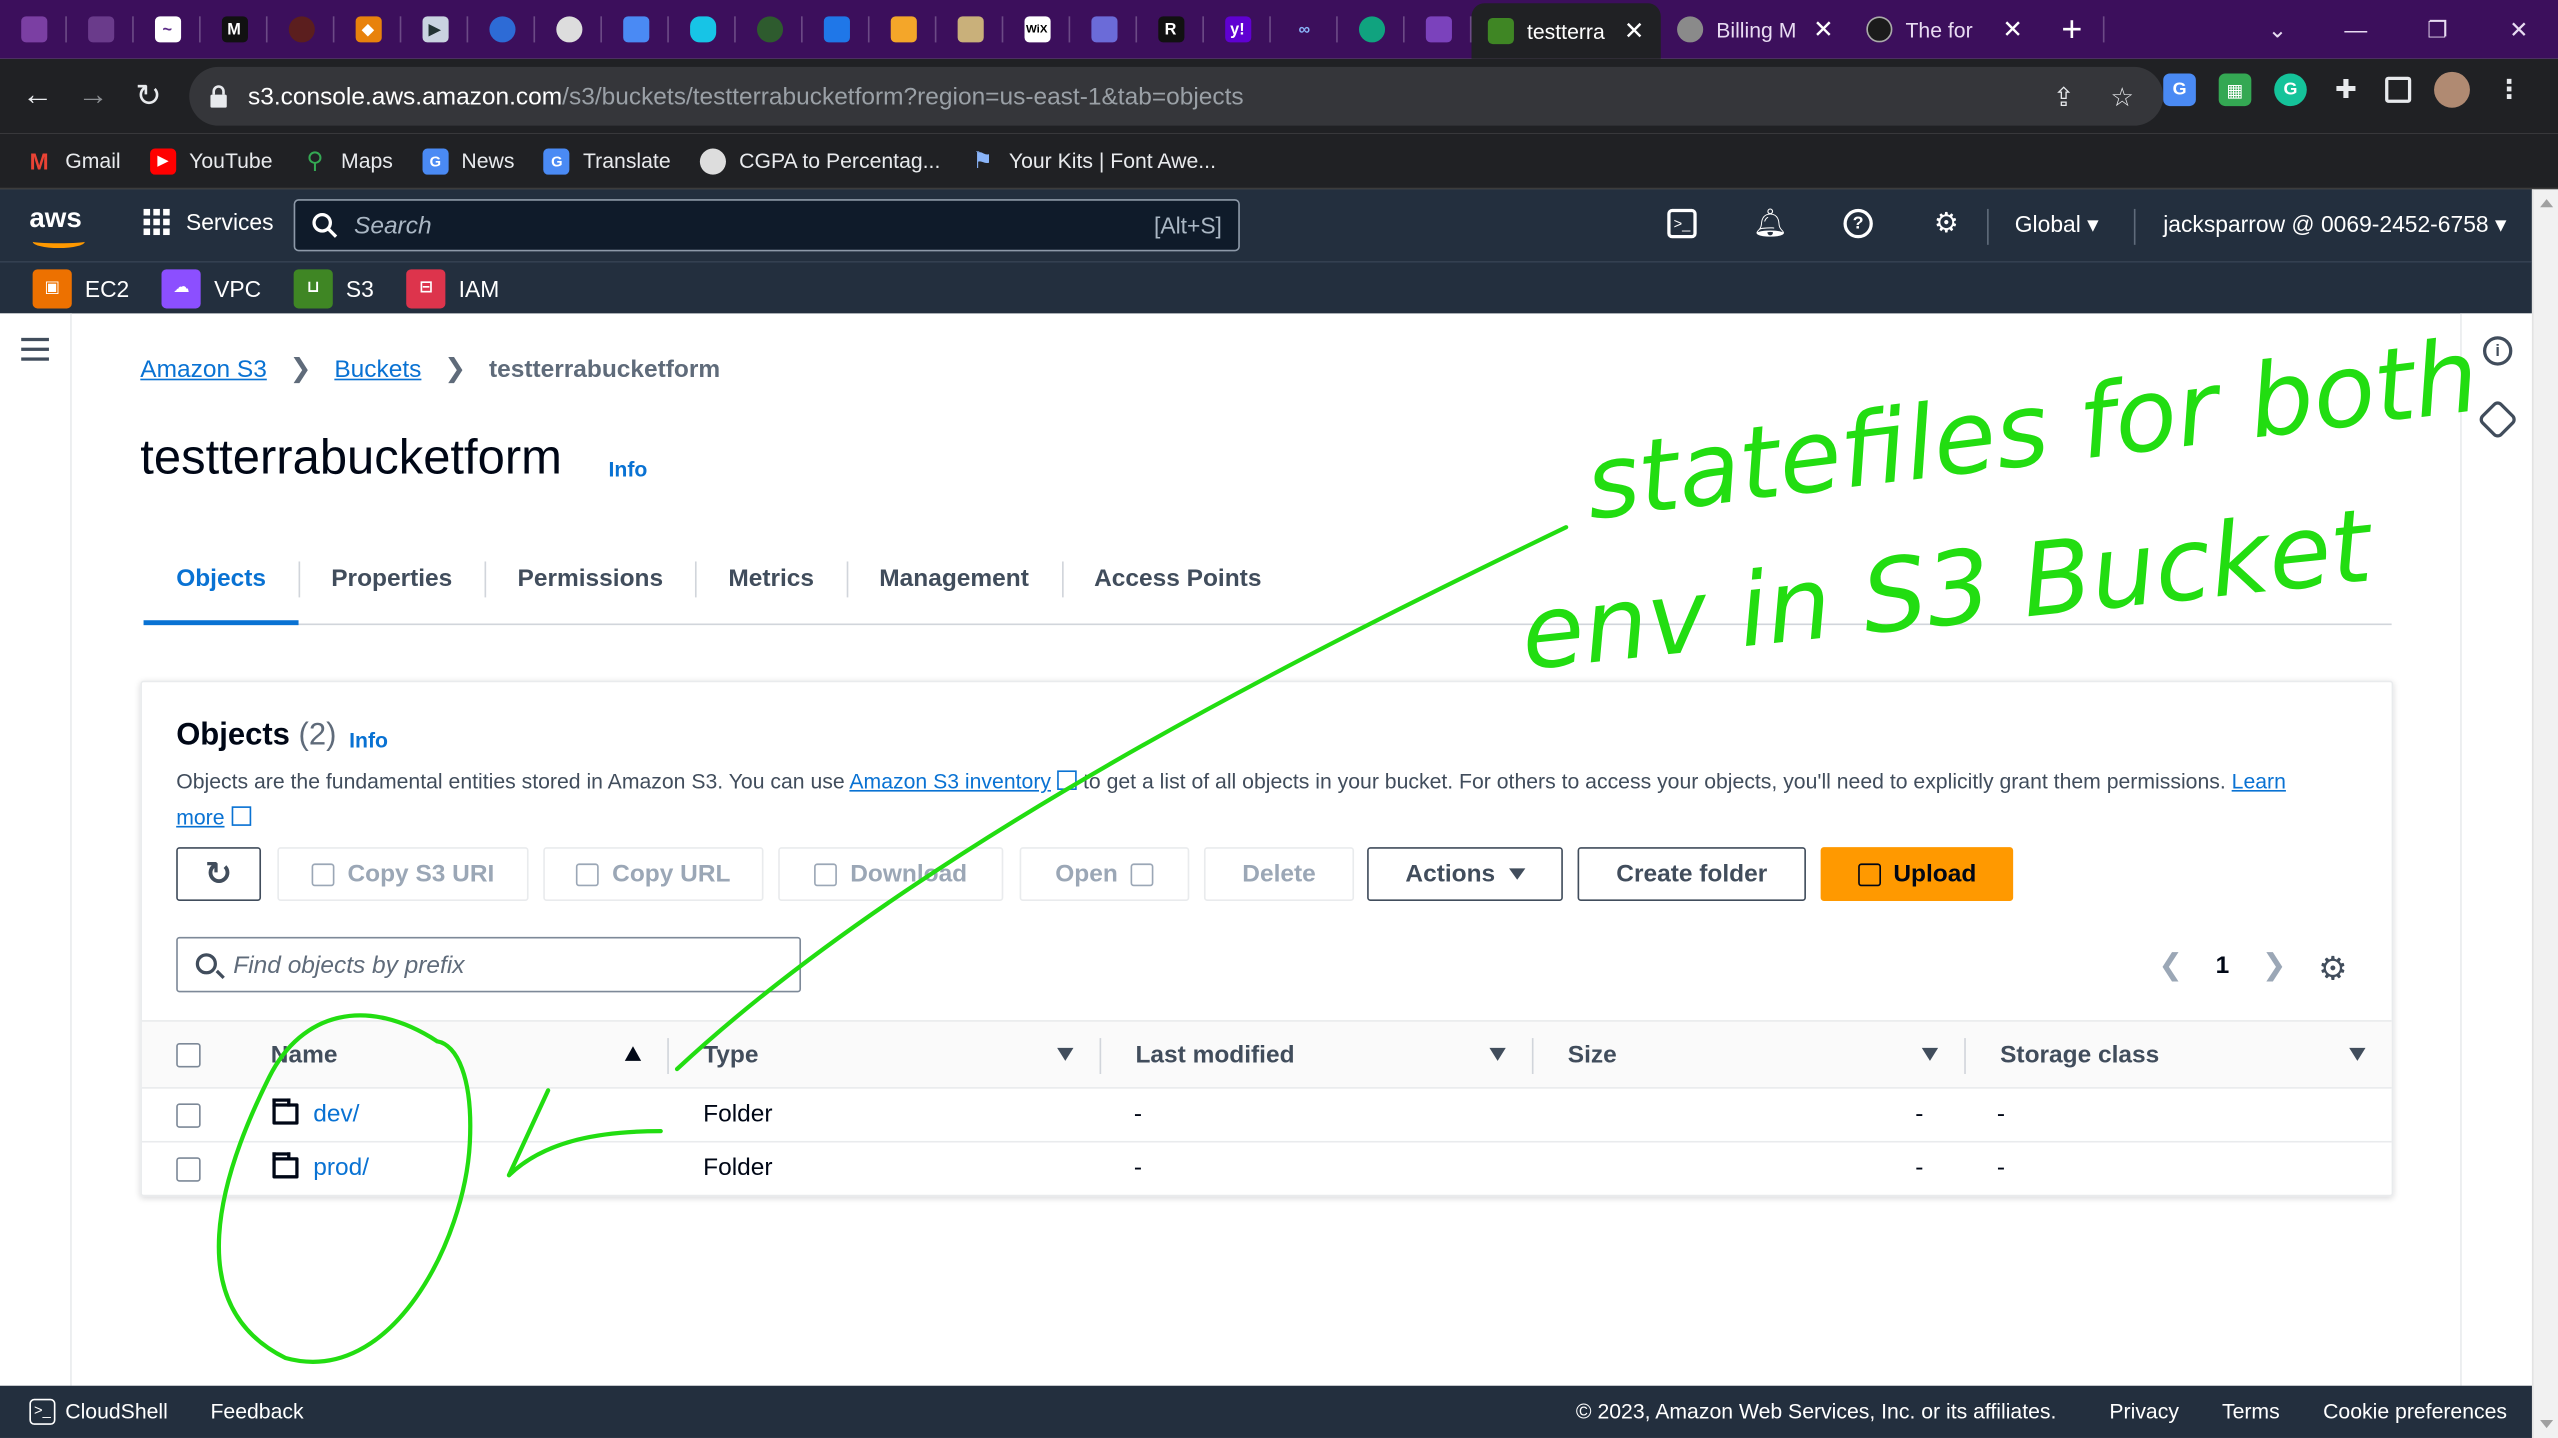 The height and width of the screenshot is (1438, 2558). Describe the element at coordinates (2544, 813) in the screenshot. I see `page-scrollbar` at that location.